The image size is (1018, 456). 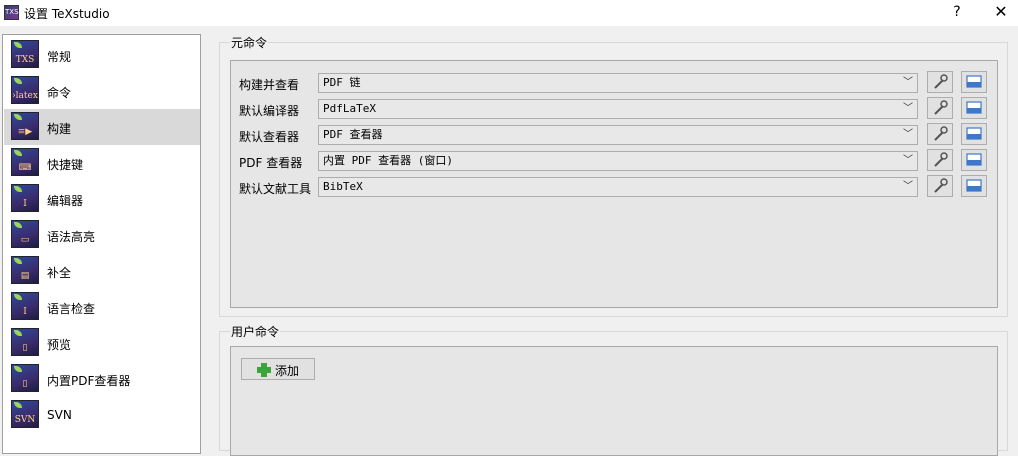 What do you see at coordinates (59, 57) in the screenshot?
I see `sidebar-item-label: 常规` at bounding box center [59, 57].